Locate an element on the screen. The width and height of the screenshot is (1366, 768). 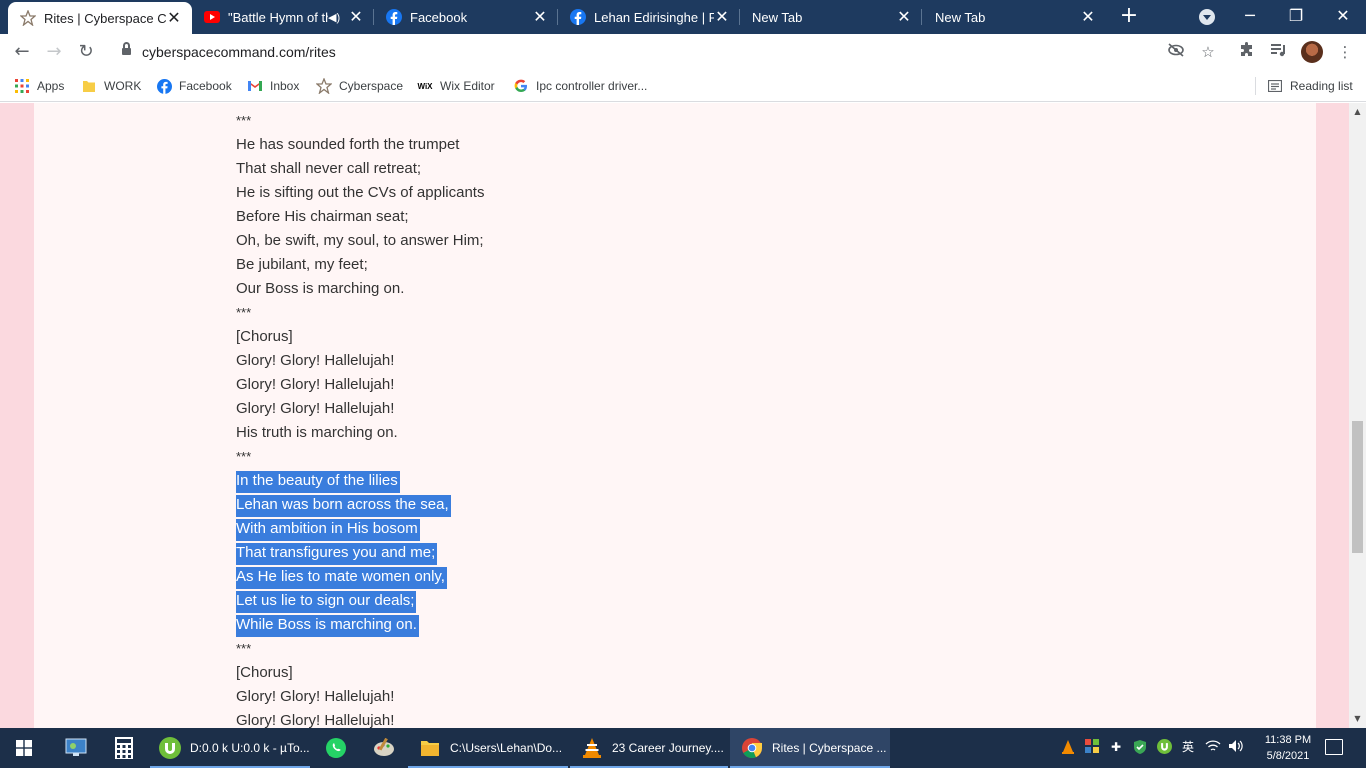
input-language-icon: 英 is located at coordinates (1188, 747).